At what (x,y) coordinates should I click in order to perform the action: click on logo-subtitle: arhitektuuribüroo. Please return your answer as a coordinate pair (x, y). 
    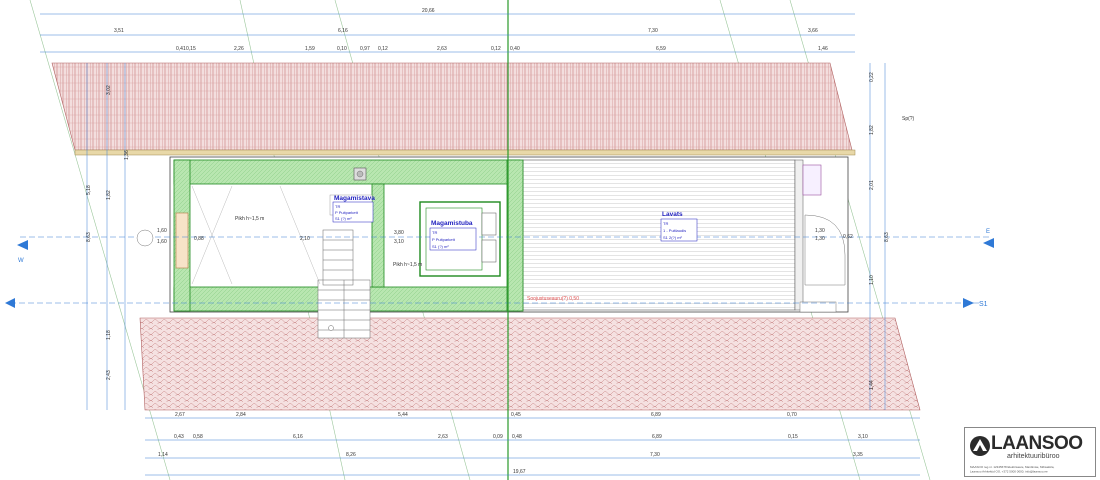
    Looking at the image, I should click on (1033, 456).